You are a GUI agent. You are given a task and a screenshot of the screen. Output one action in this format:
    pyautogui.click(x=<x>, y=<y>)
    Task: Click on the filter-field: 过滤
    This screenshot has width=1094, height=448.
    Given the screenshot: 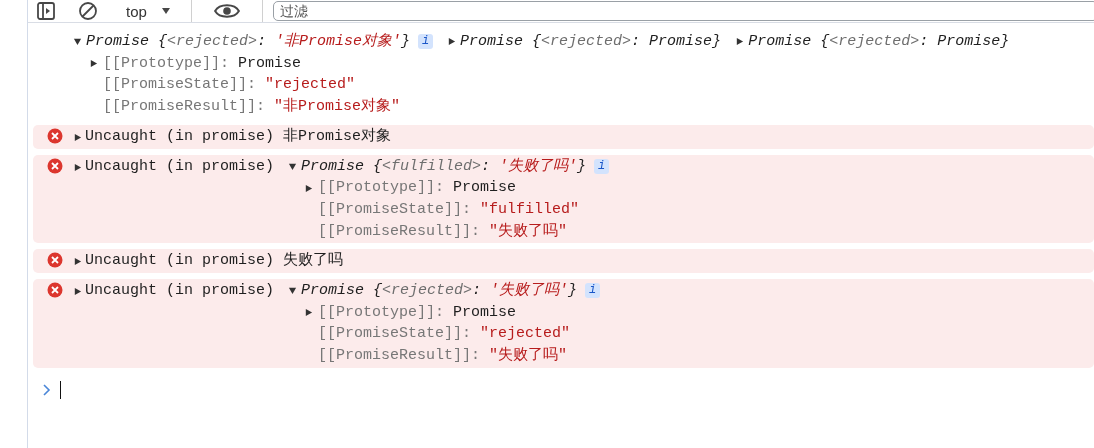 What is the action you would take?
    pyautogui.click(x=683, y=11)
    